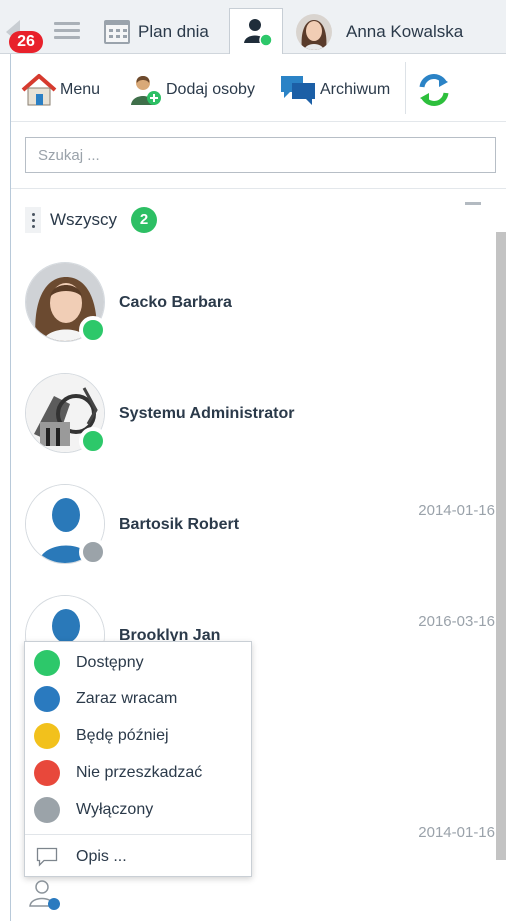  I want to click on status-option-be-right-back: Zaraz wracam, so click(138, 699).